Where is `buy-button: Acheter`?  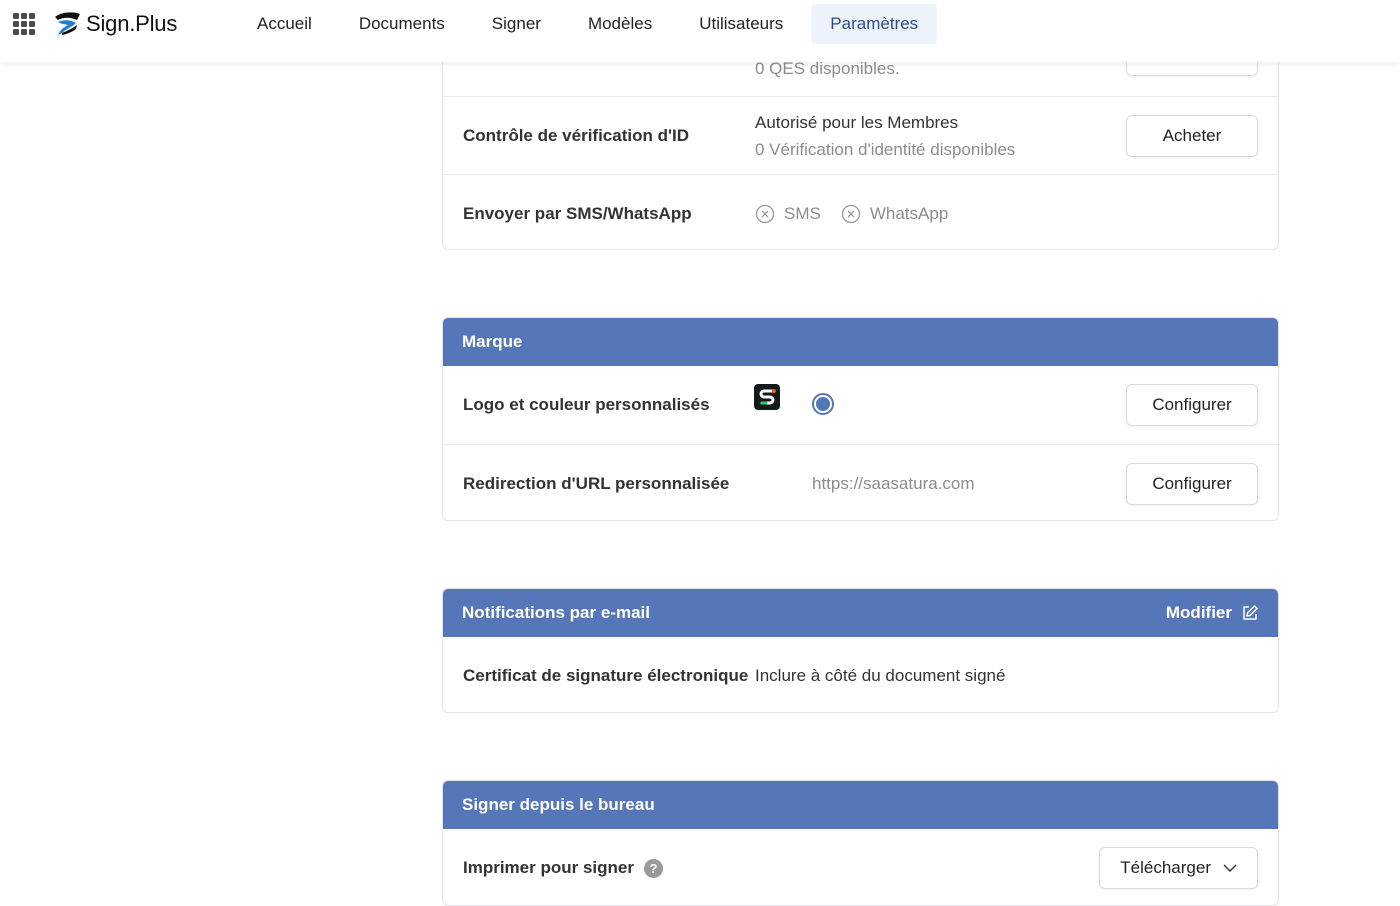 buy-button: Acheter is located at coordinates (1192, 135).